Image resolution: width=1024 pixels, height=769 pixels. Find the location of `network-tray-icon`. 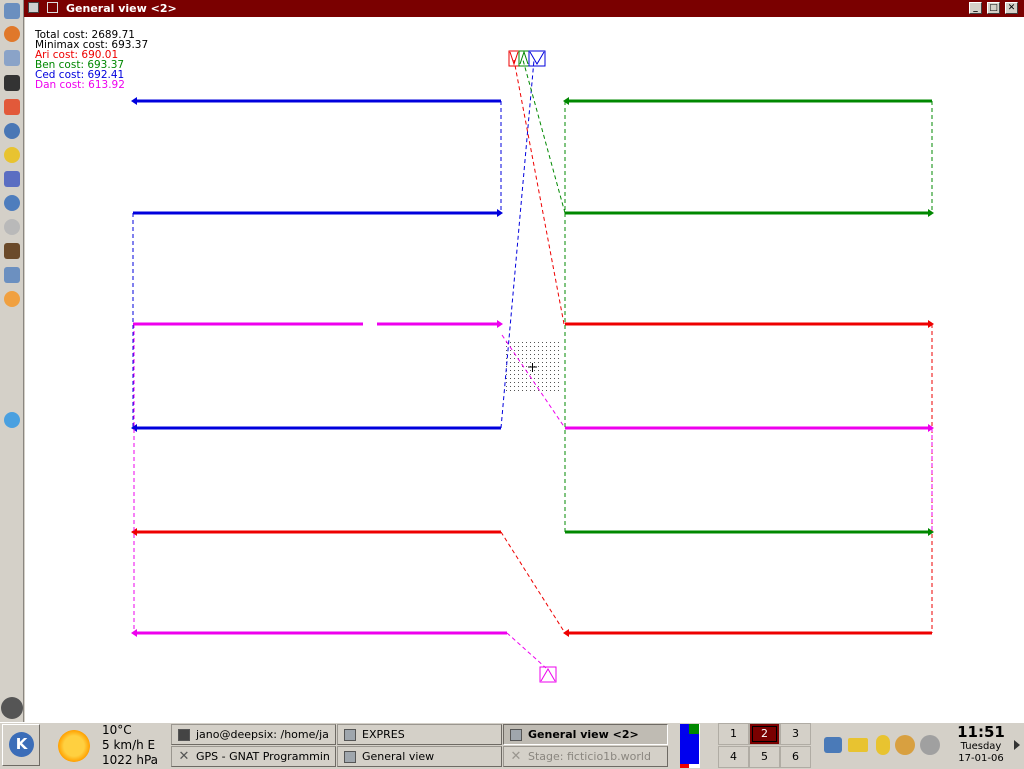

network-tray-icon is located at coordinates (930, 745).